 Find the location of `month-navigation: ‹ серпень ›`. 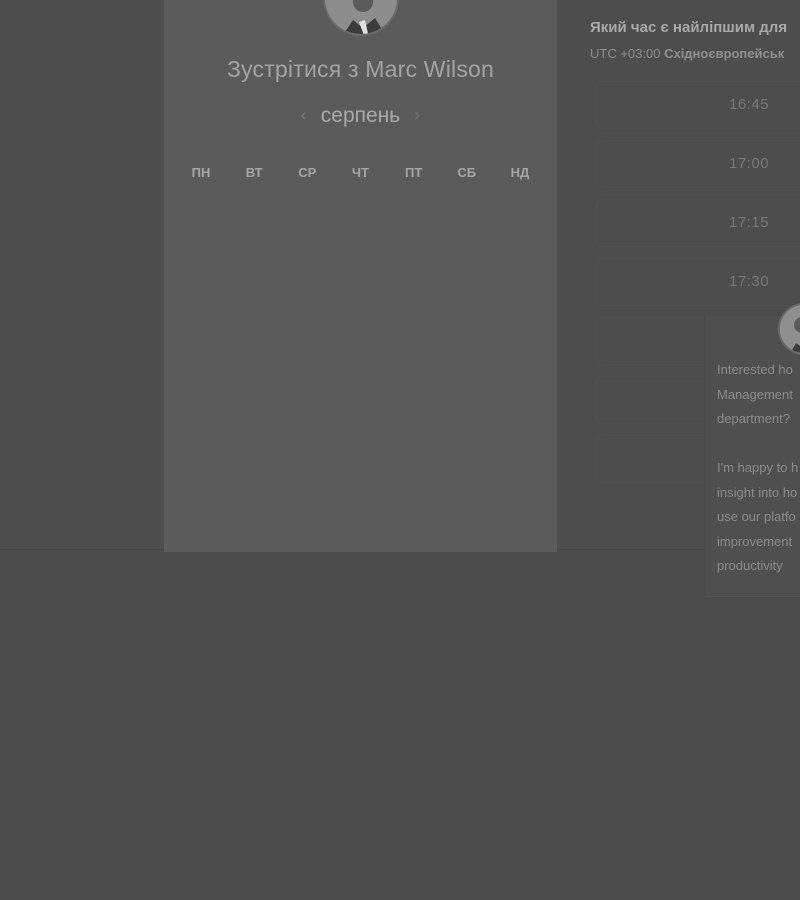

month-navigation: ‹ серпень › is located at coordinates (360, 116).